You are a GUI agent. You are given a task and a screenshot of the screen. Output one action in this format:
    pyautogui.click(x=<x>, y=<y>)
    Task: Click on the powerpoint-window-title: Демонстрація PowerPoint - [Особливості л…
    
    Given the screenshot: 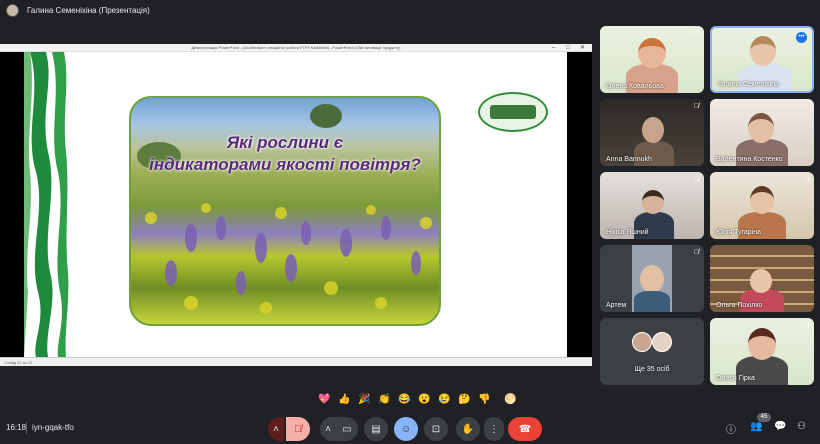 What is the action you would take?
    pyautogui.click(x=296, y=47)
    